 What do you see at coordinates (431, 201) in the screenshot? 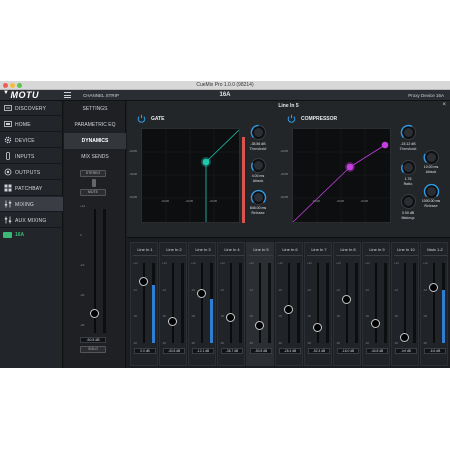
I see `compressor-release-value: 1000.00 ms` at bounding box center [431, 201].